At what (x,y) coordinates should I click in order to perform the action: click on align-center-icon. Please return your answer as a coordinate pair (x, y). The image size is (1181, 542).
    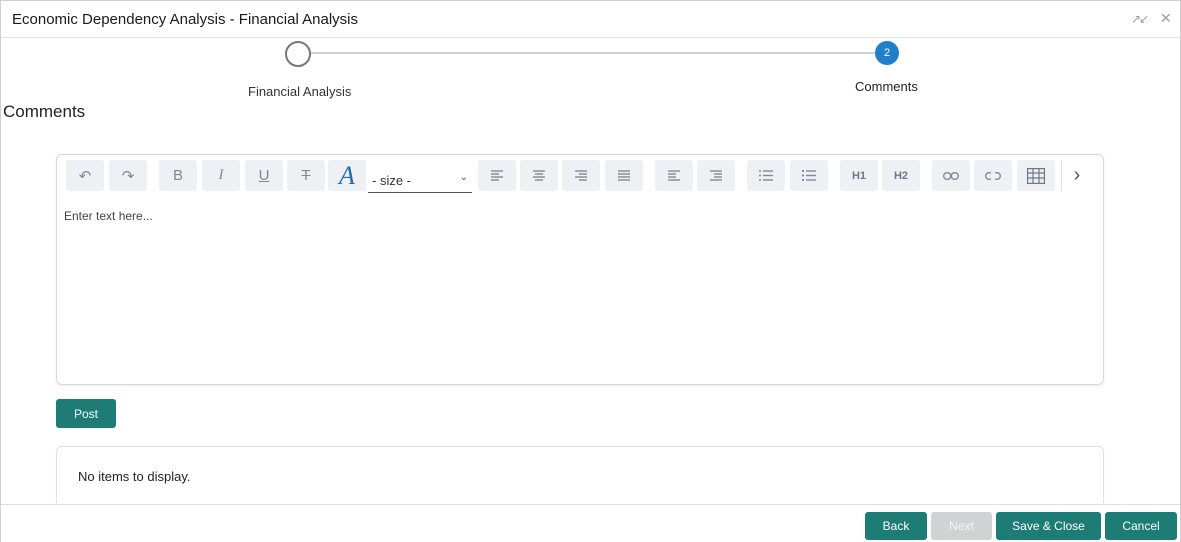
    Looking at the image, I should click on (539, 175).